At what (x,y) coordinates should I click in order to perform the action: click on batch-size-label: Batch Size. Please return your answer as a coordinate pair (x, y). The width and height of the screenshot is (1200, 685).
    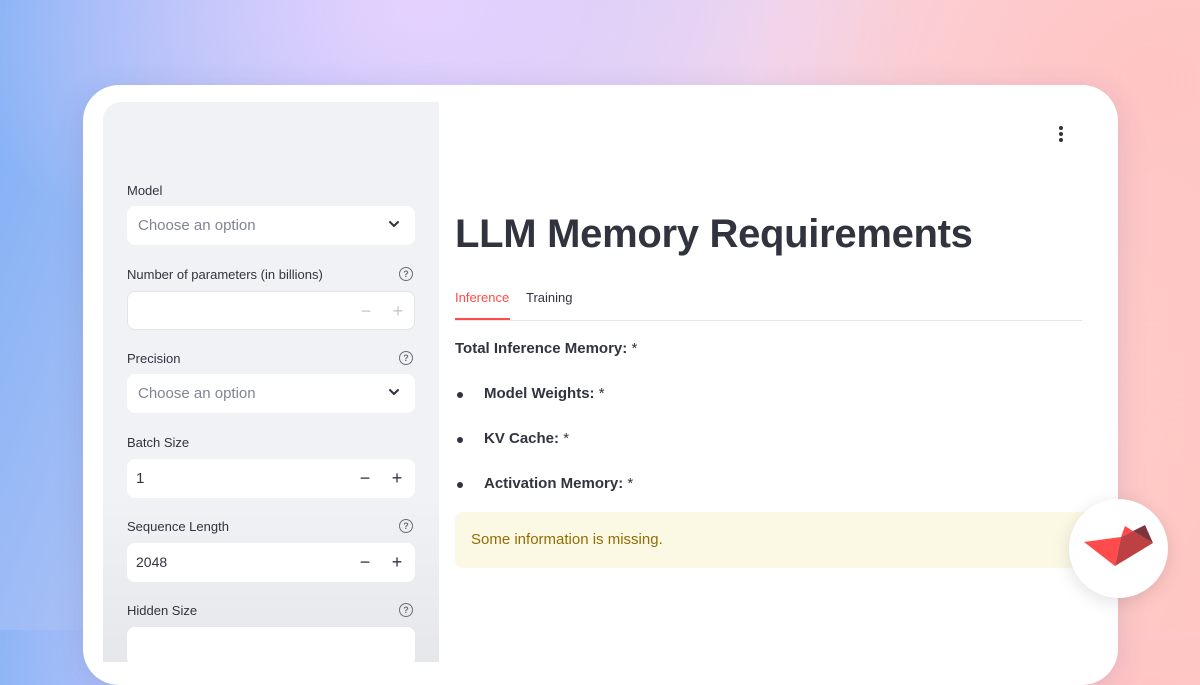
    Looking at the image, I should click on (158, 442).